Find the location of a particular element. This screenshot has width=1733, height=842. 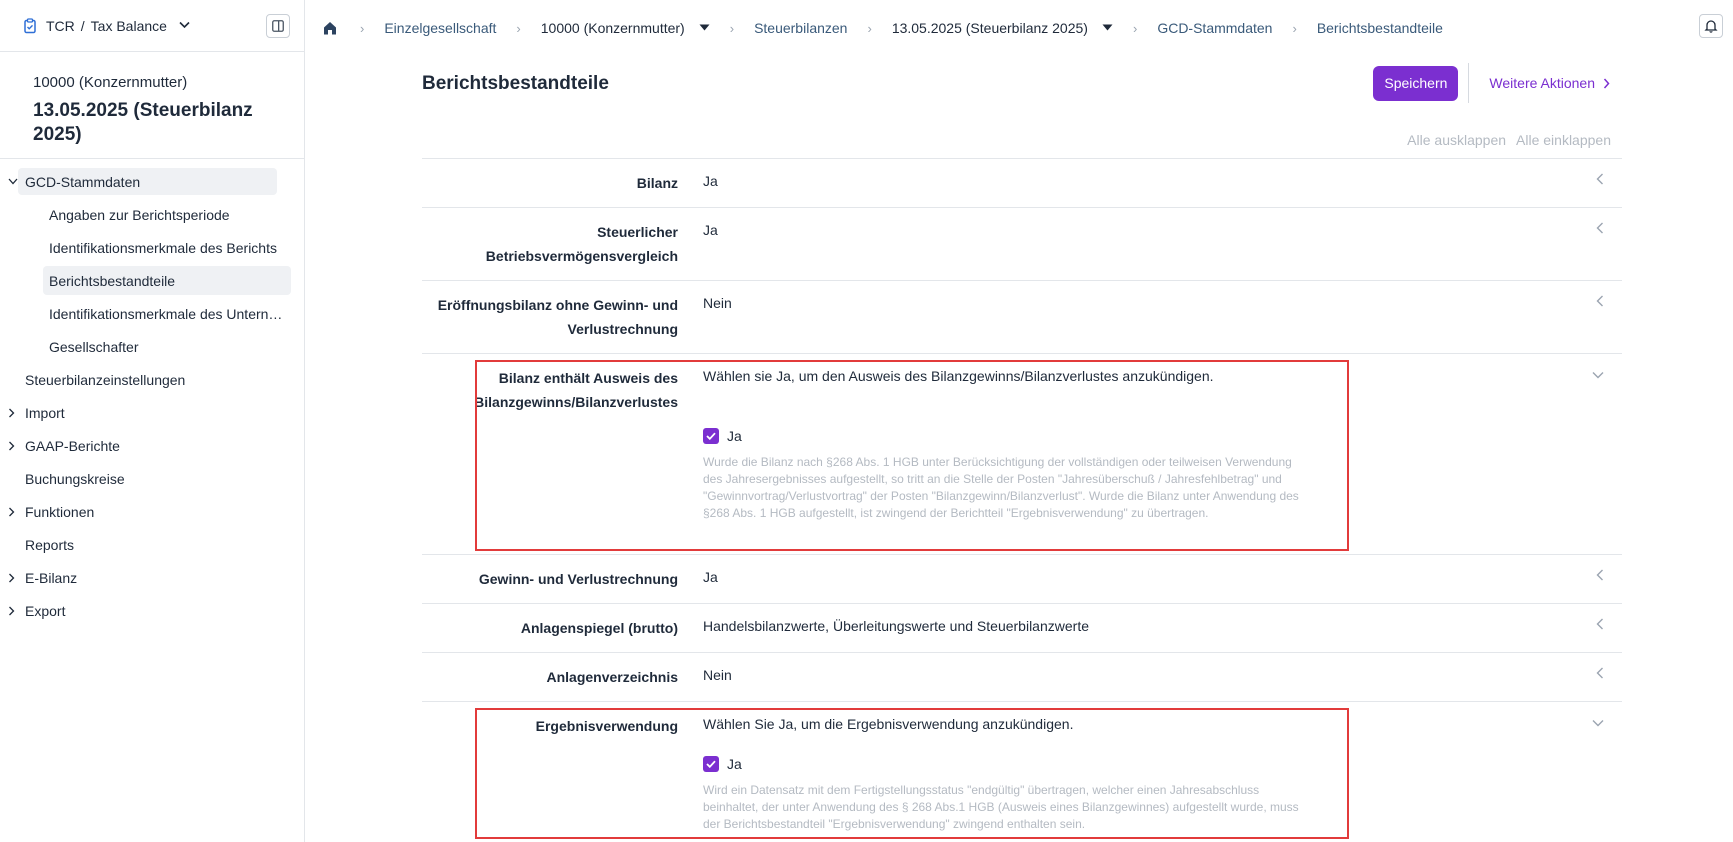

sidebar-header: TCR / Tax Balance is located at coordinates (152, 26).